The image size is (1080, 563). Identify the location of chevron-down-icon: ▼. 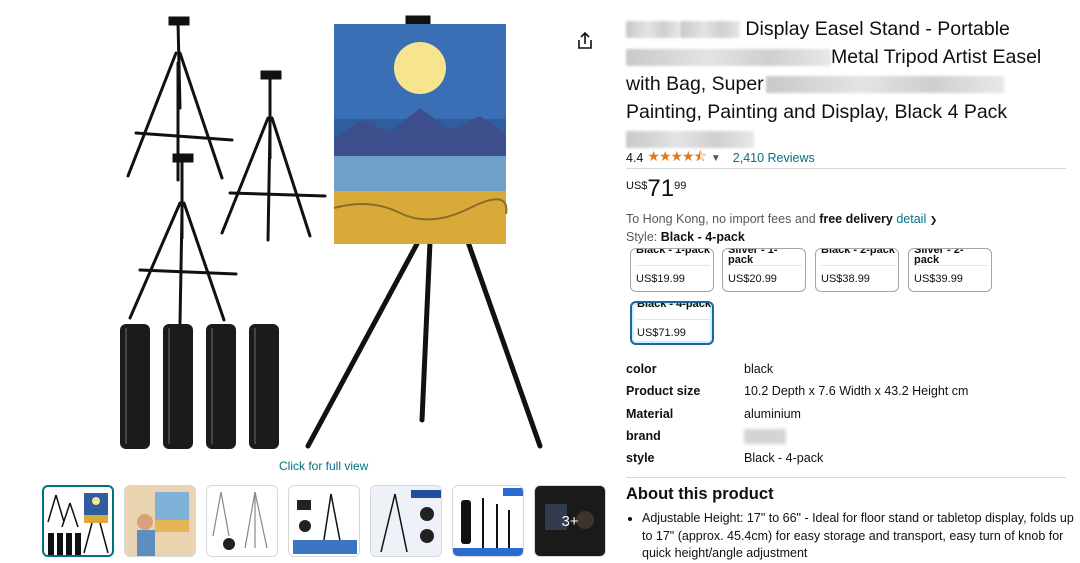
(716, 158).